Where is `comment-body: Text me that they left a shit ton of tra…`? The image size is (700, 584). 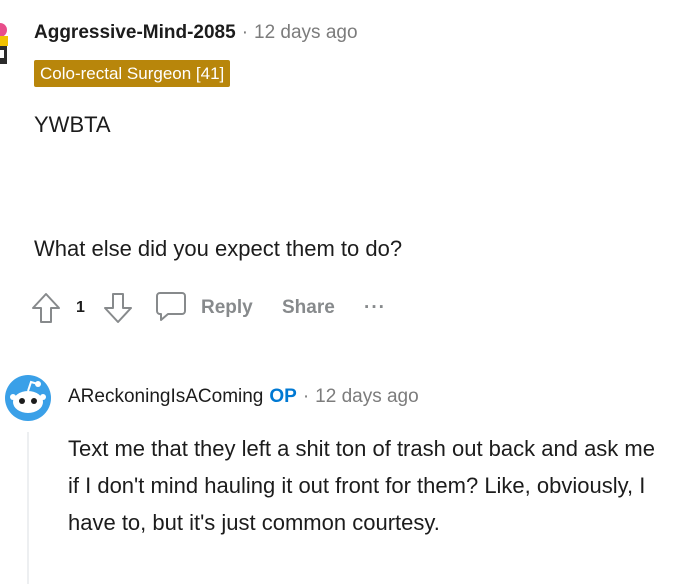 comment-body: Text me that they left a shit ton of tra… is located at coordinates (361, 485).